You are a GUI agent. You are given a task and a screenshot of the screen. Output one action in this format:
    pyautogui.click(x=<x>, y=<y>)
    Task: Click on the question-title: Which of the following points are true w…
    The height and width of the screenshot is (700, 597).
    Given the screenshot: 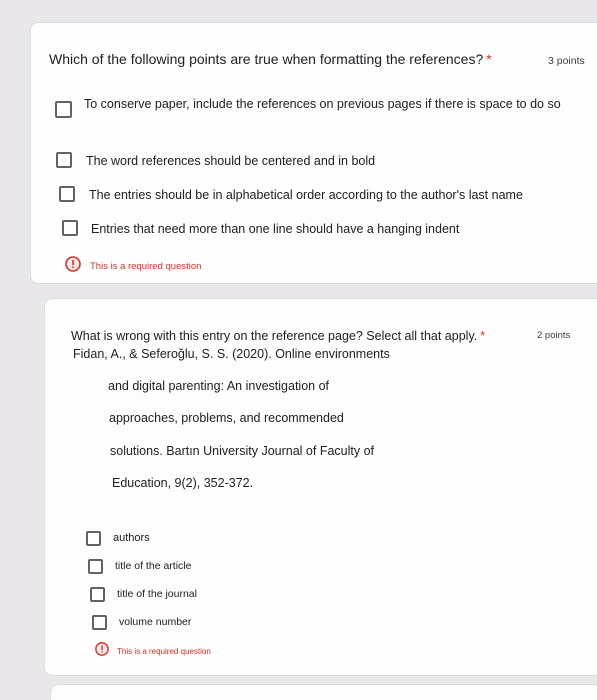 What is the action you would take?
    pyautogui.click(x=270, y=59)
    